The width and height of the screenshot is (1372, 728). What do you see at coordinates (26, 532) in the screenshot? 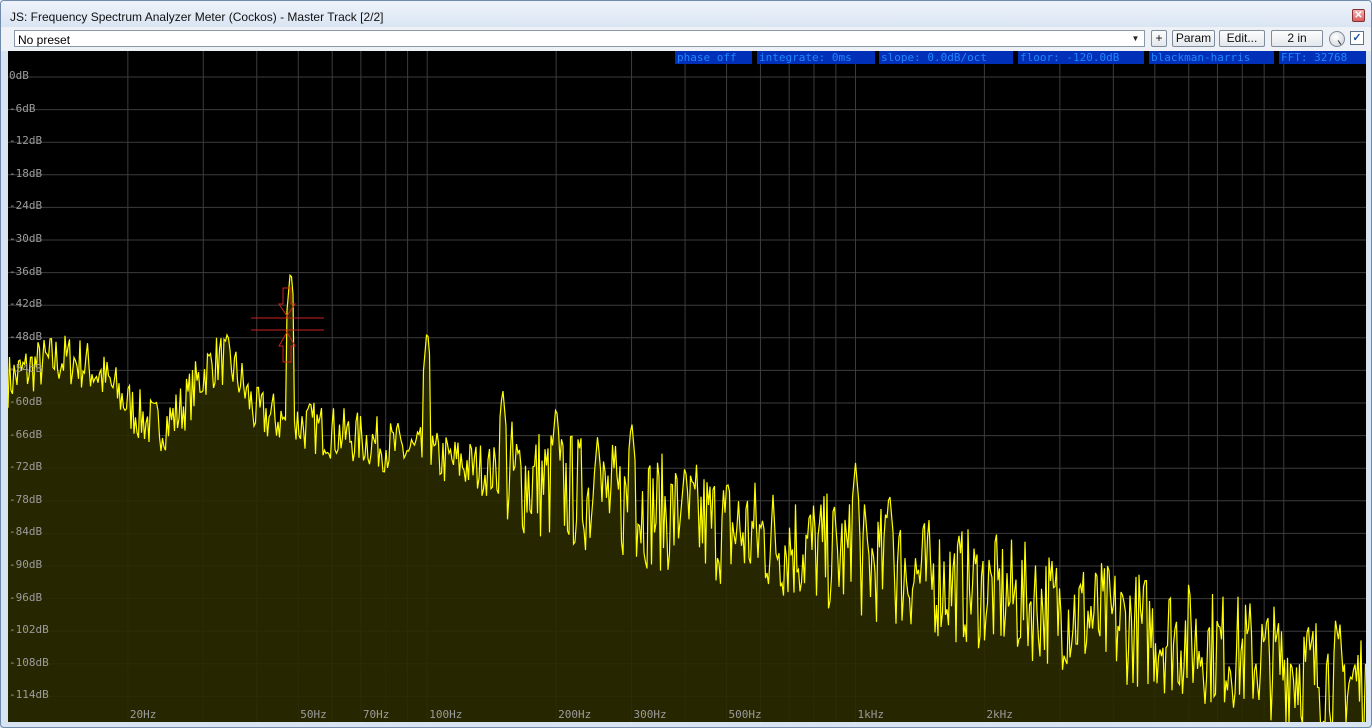
I see `db-tick-label: -84dB` at bounding box center [26, 532].